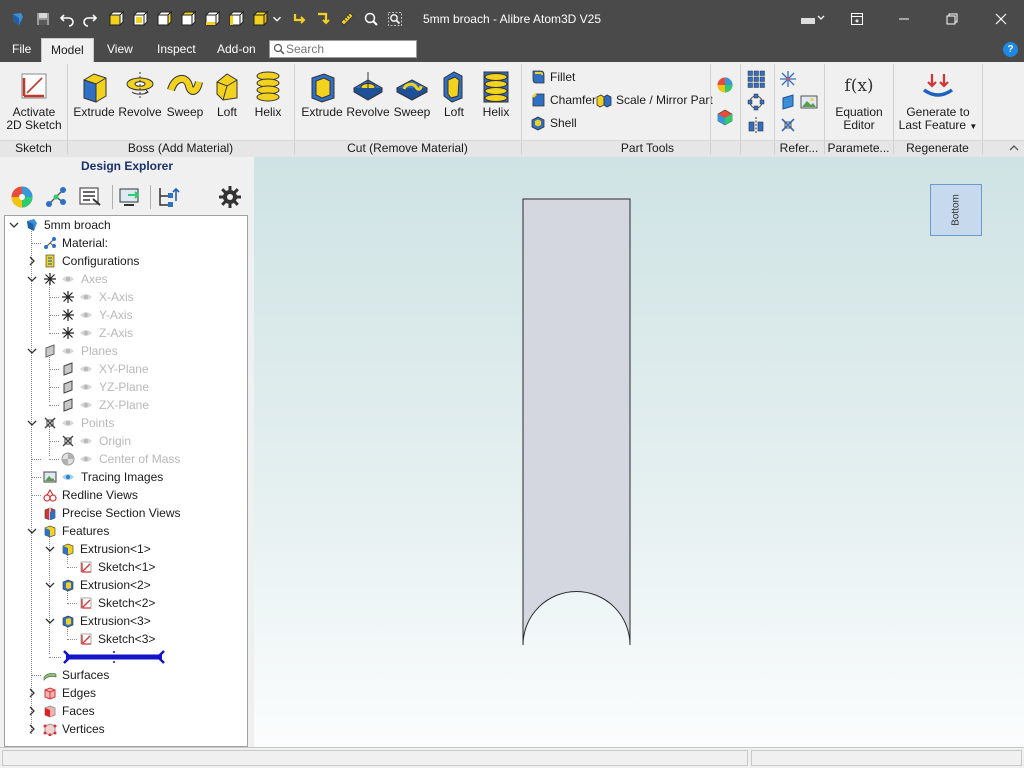  Describe the element at coordinates (350, 49) in the screenshot. I see `search-input` at that location.